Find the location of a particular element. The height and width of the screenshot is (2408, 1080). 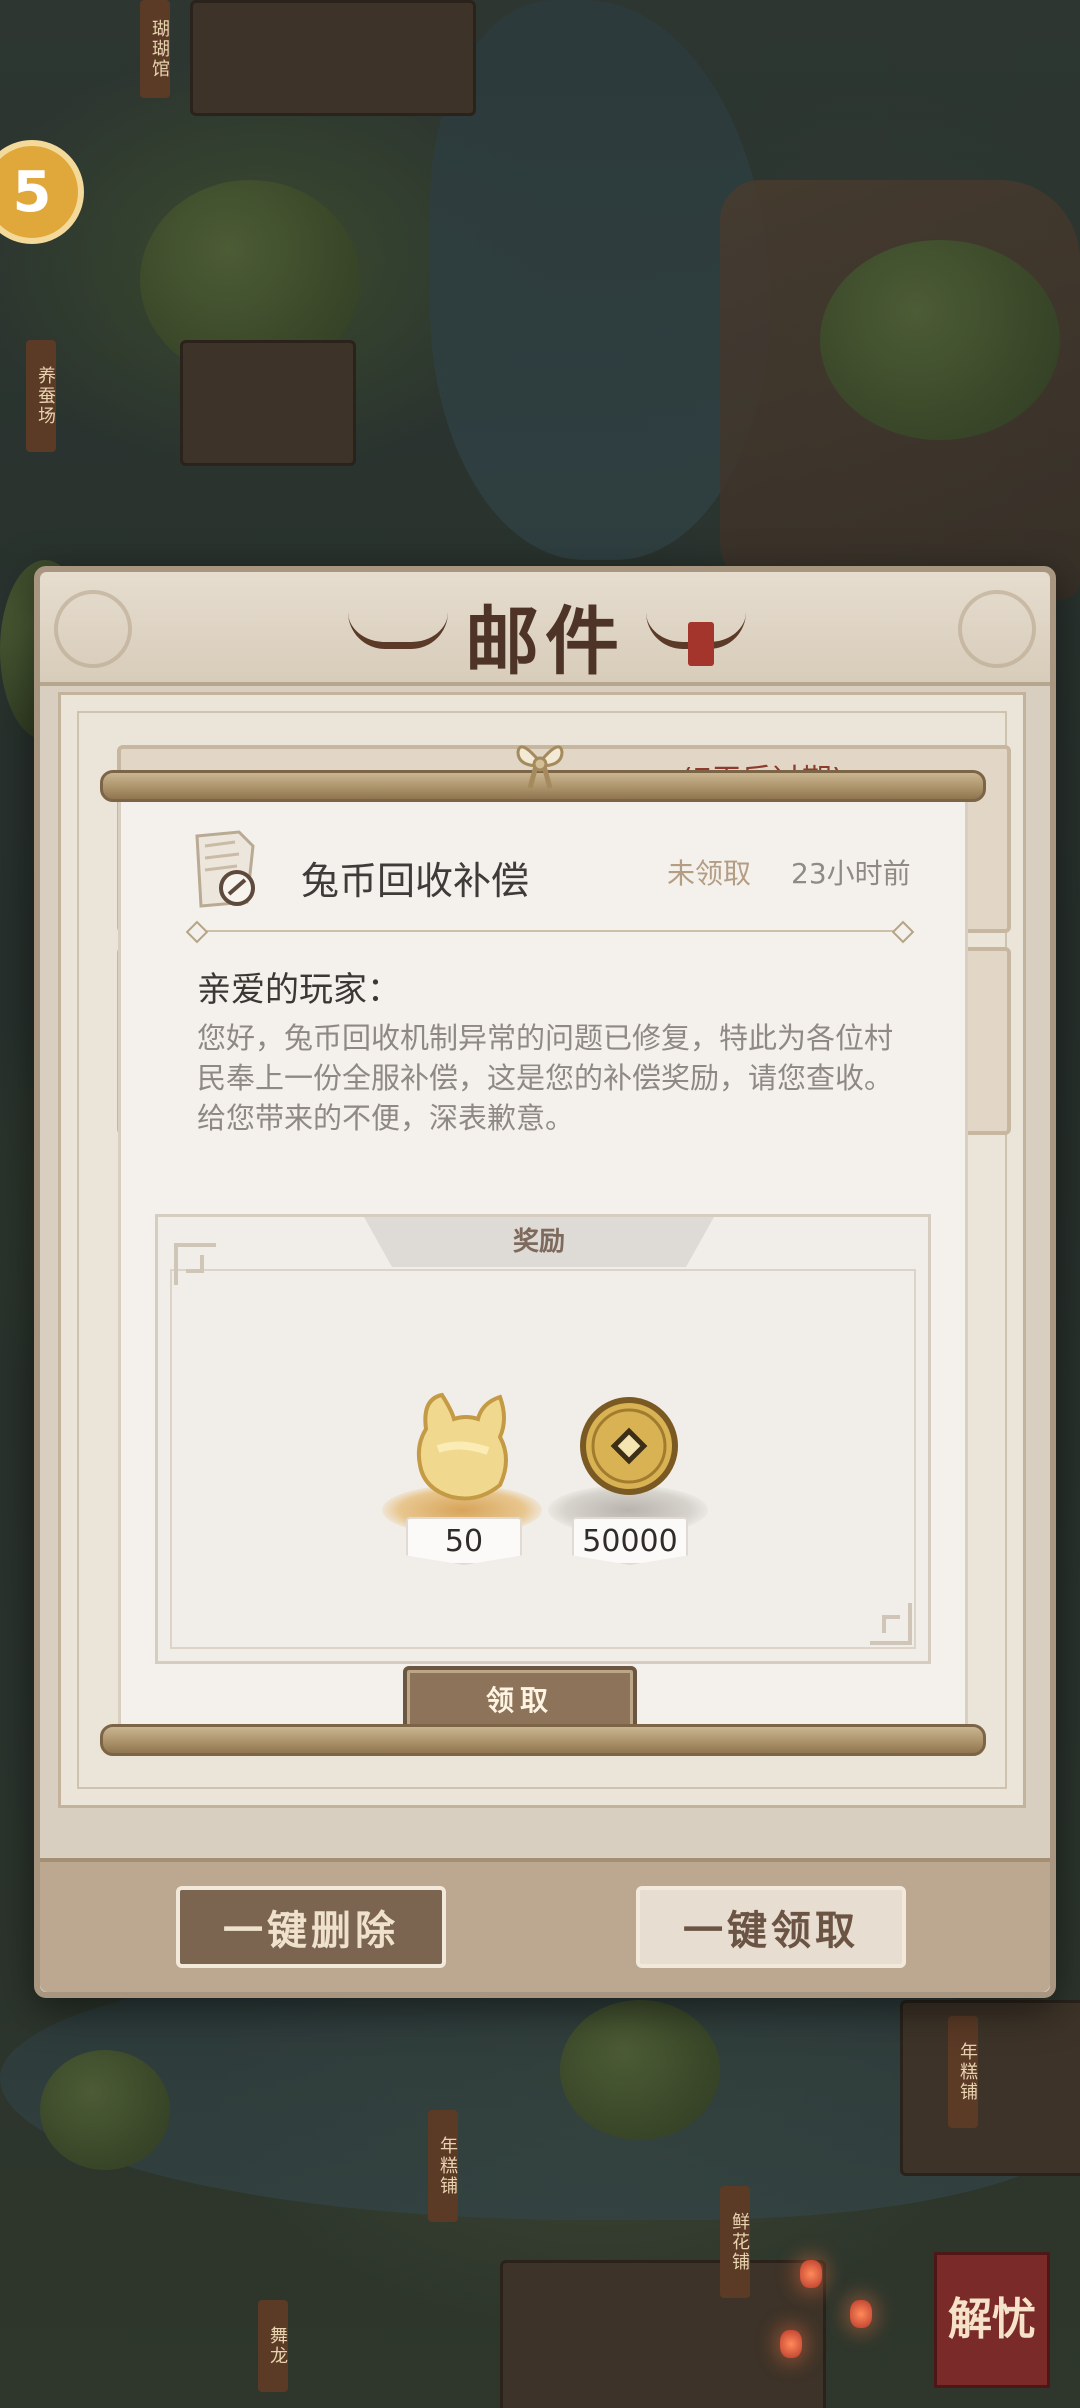

mail-timestamp: 23小时前 is located at coordinates (851, 873).